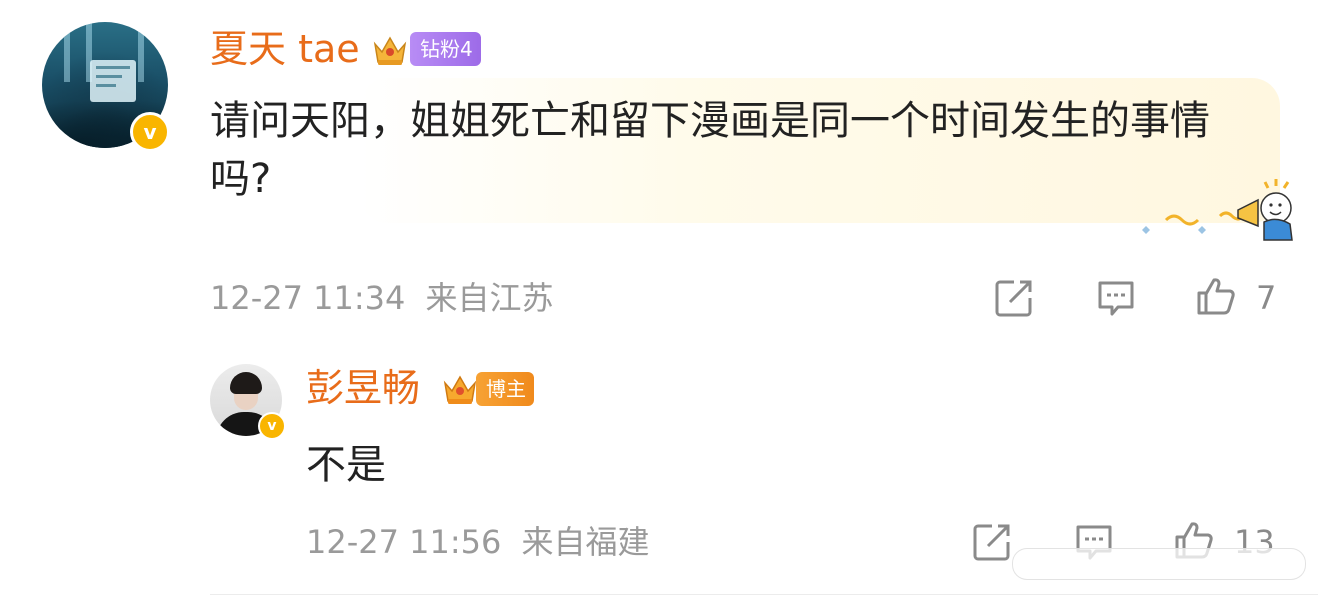 This screenshot has width=1318, height=596. Describe the element at coordinates (1217, 210) in the screenshot. I see `megaphone-mascot-icon` at that location.